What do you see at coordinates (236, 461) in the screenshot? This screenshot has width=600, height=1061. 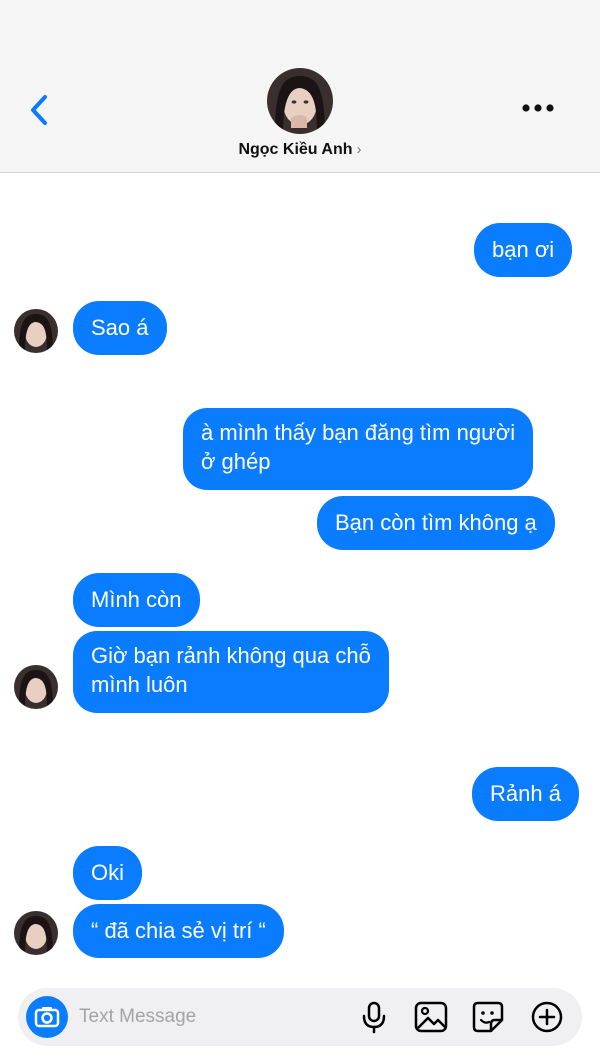 I see `message-text-line: ở ghép` at bounding box center [236, 461].